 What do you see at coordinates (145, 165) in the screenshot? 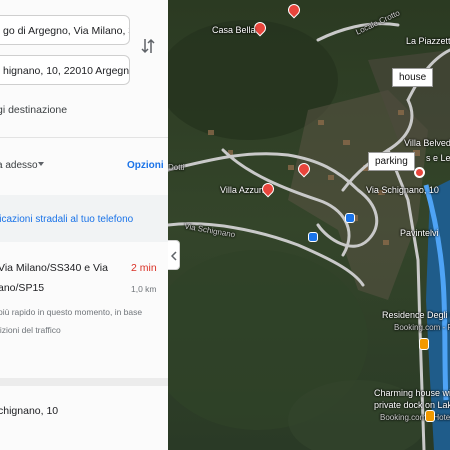
I see `options-button: Opzioni` at bounding box center [145, 165].